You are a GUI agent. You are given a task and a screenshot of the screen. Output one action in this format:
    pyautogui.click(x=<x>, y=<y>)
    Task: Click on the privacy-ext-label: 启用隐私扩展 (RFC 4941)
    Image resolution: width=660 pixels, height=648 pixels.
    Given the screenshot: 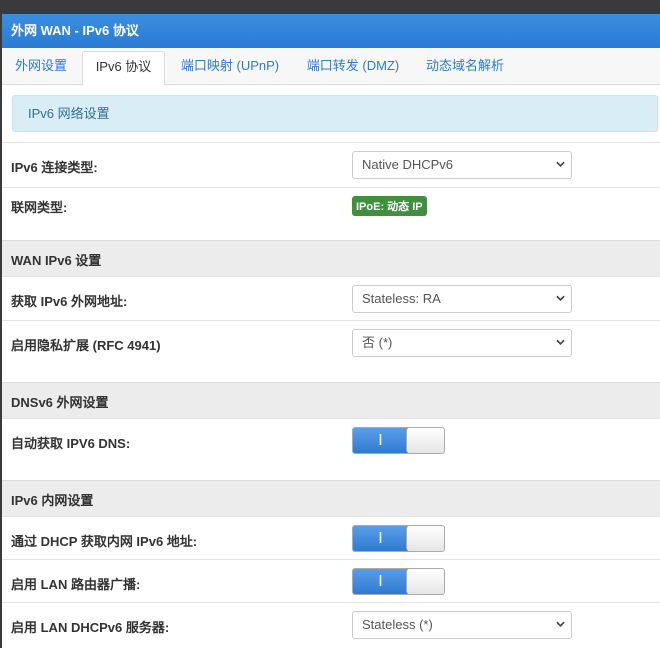 What is the action you would take?
    pyautogui.click(x=86, y=345)
    